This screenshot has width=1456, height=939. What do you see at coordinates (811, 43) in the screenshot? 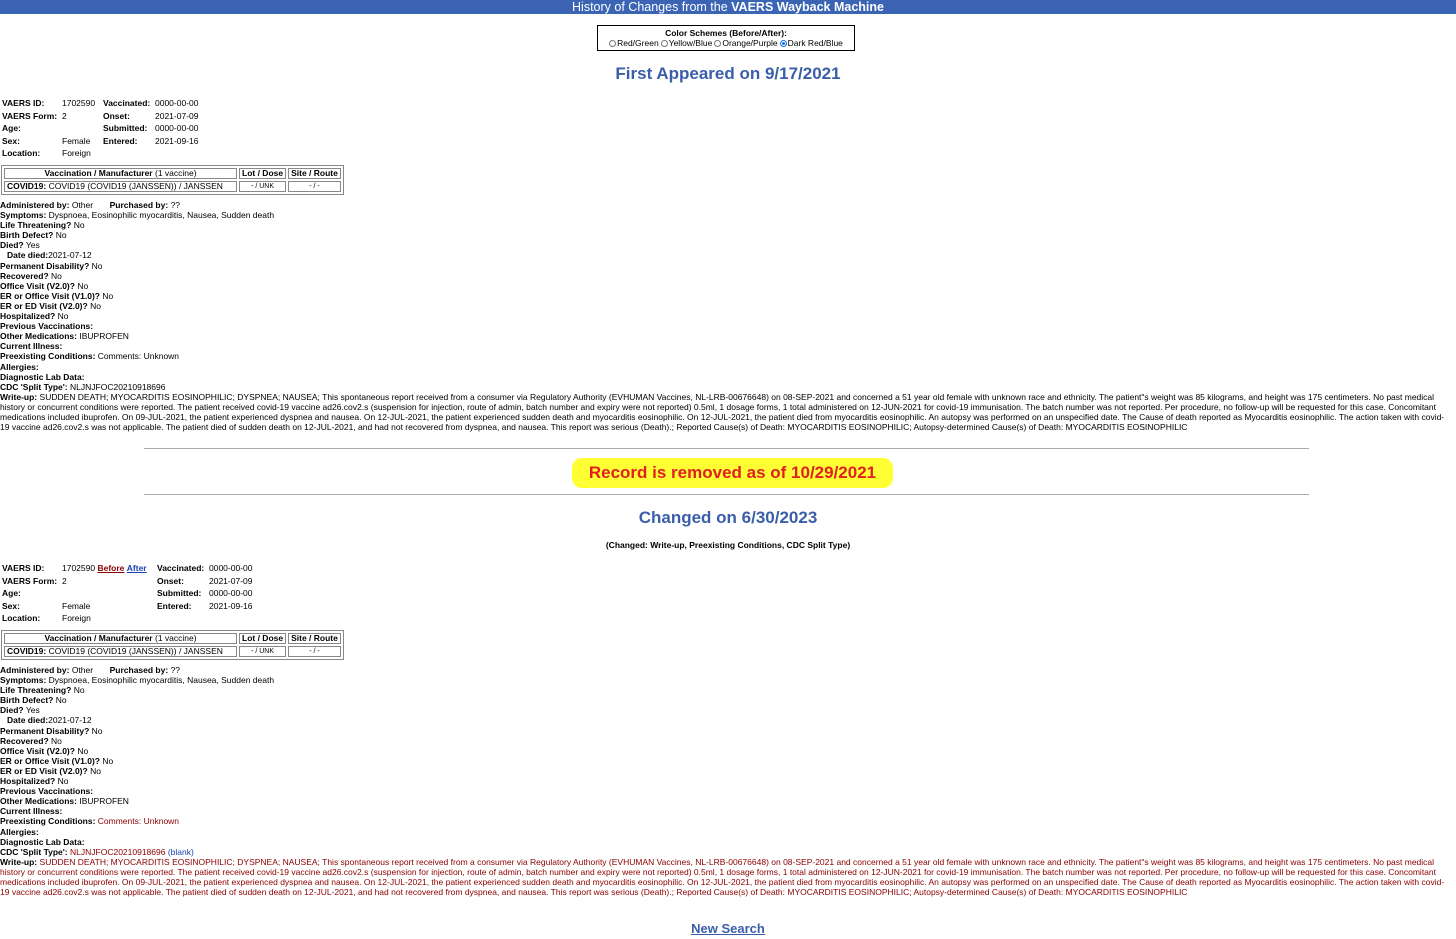
I see `scheme-option-dark-red-blue: Dark Red/Blue` at bounding box center [811, 43].